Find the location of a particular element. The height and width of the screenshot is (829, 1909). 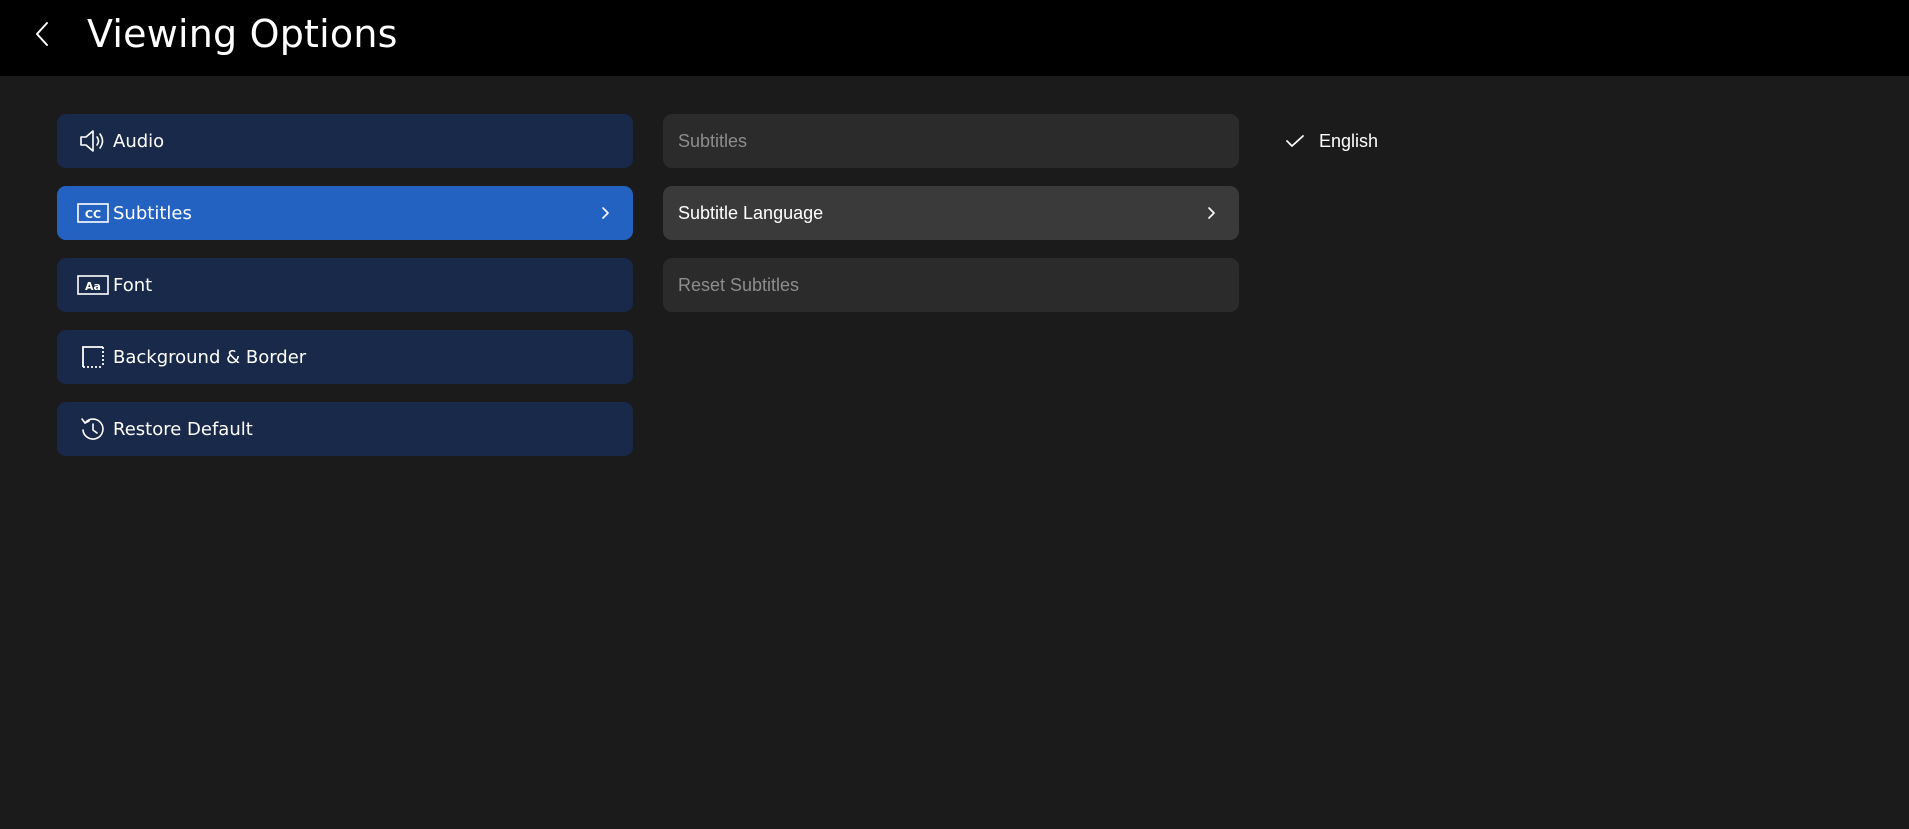

submenu-item-subtitles: Subtitles is located at coordinates (951, 141).